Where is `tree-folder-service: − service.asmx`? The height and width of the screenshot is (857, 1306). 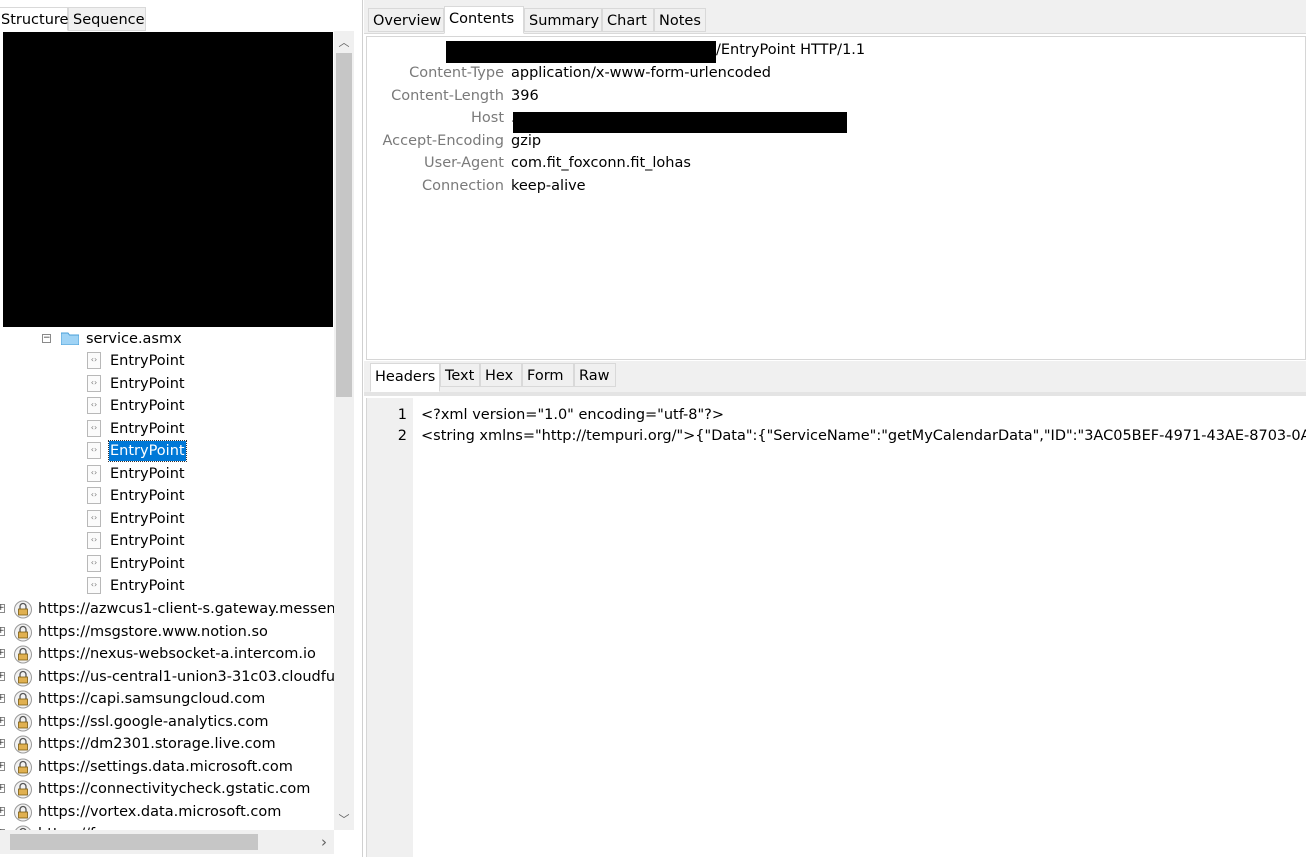
tree-folder-service: − service.asmx is located at coordinates (167, 339).